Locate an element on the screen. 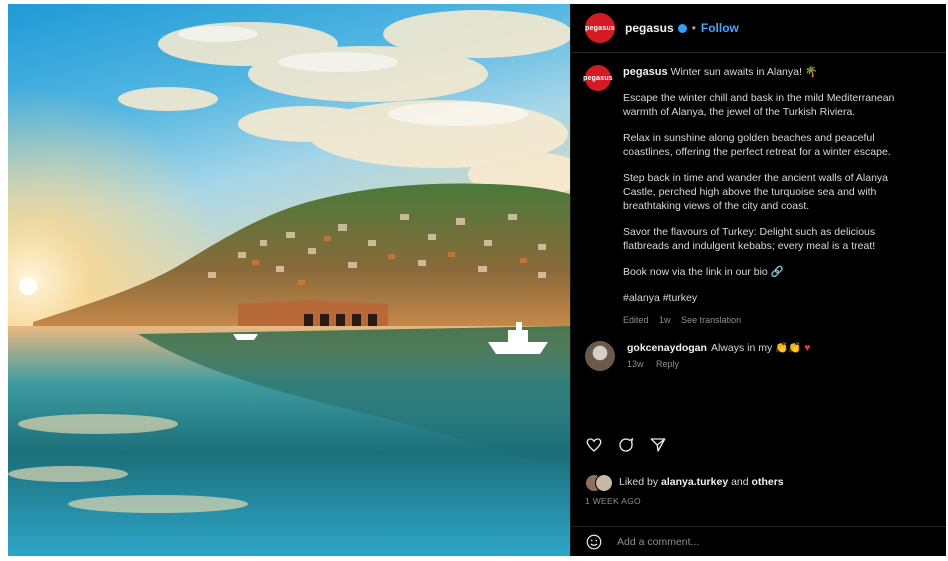 The image size is (948, 561). caption-paragraph-1: pegasus Winter sun awaits in Alanya! 🌴 is located at coordinates (773, 72).